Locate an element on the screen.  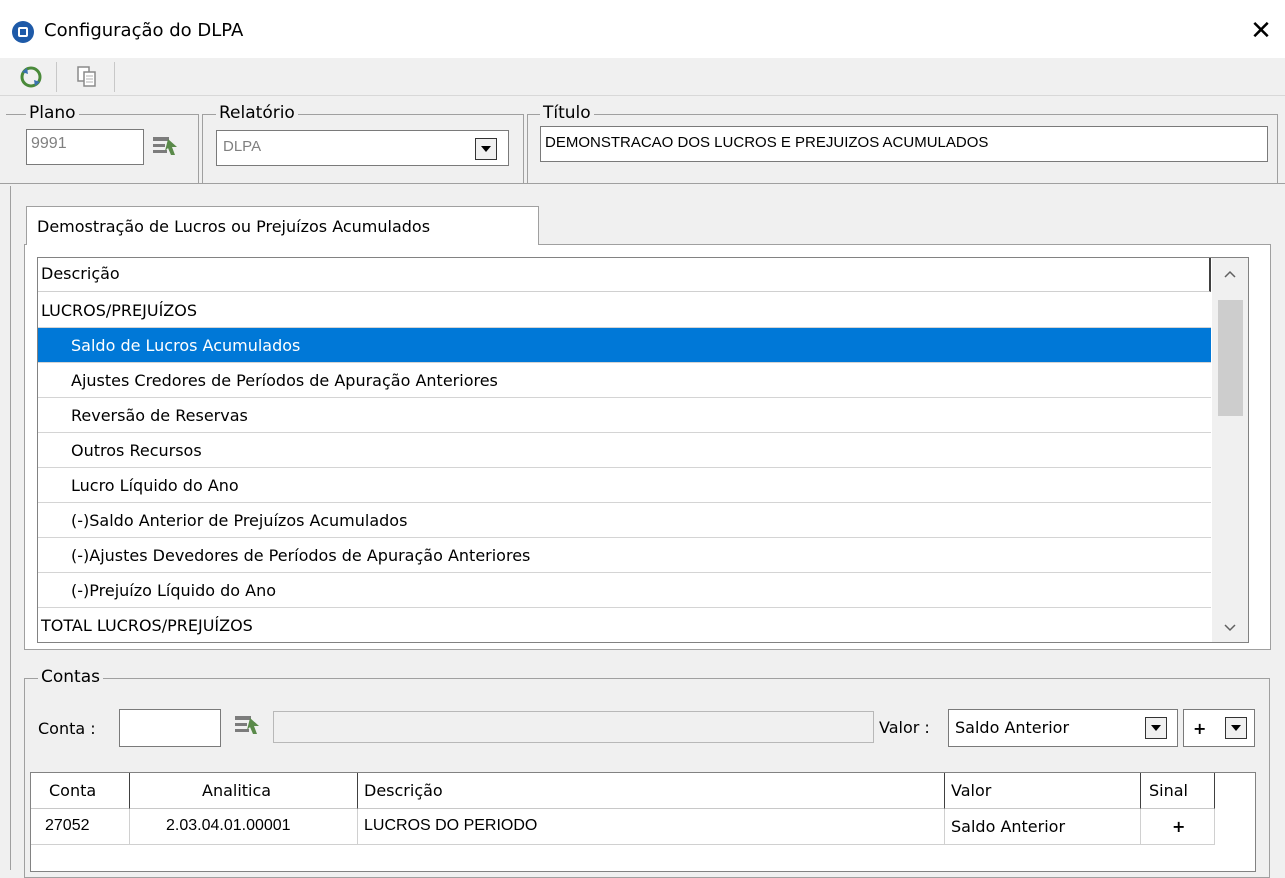
relatorio-dropdown-icon is located at coordinates (486, 149).